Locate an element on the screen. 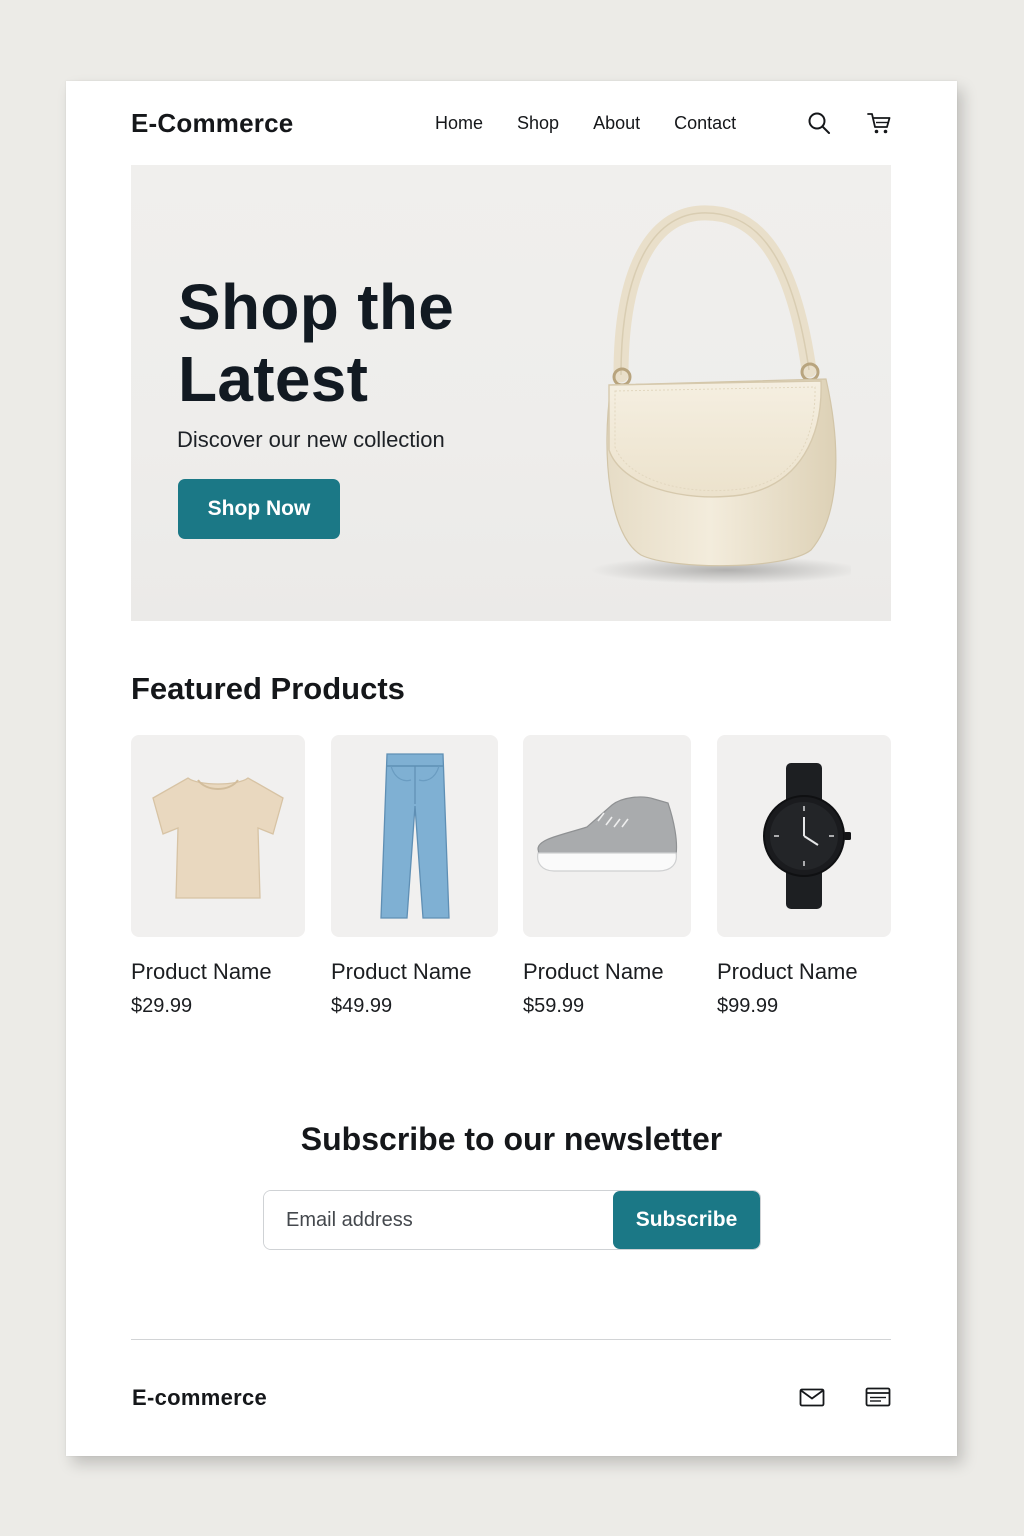 Image resolution: width=1024 pixels, height=1536 pixels. footer-logo: E-commerce is located at coordinates (199, 1398).